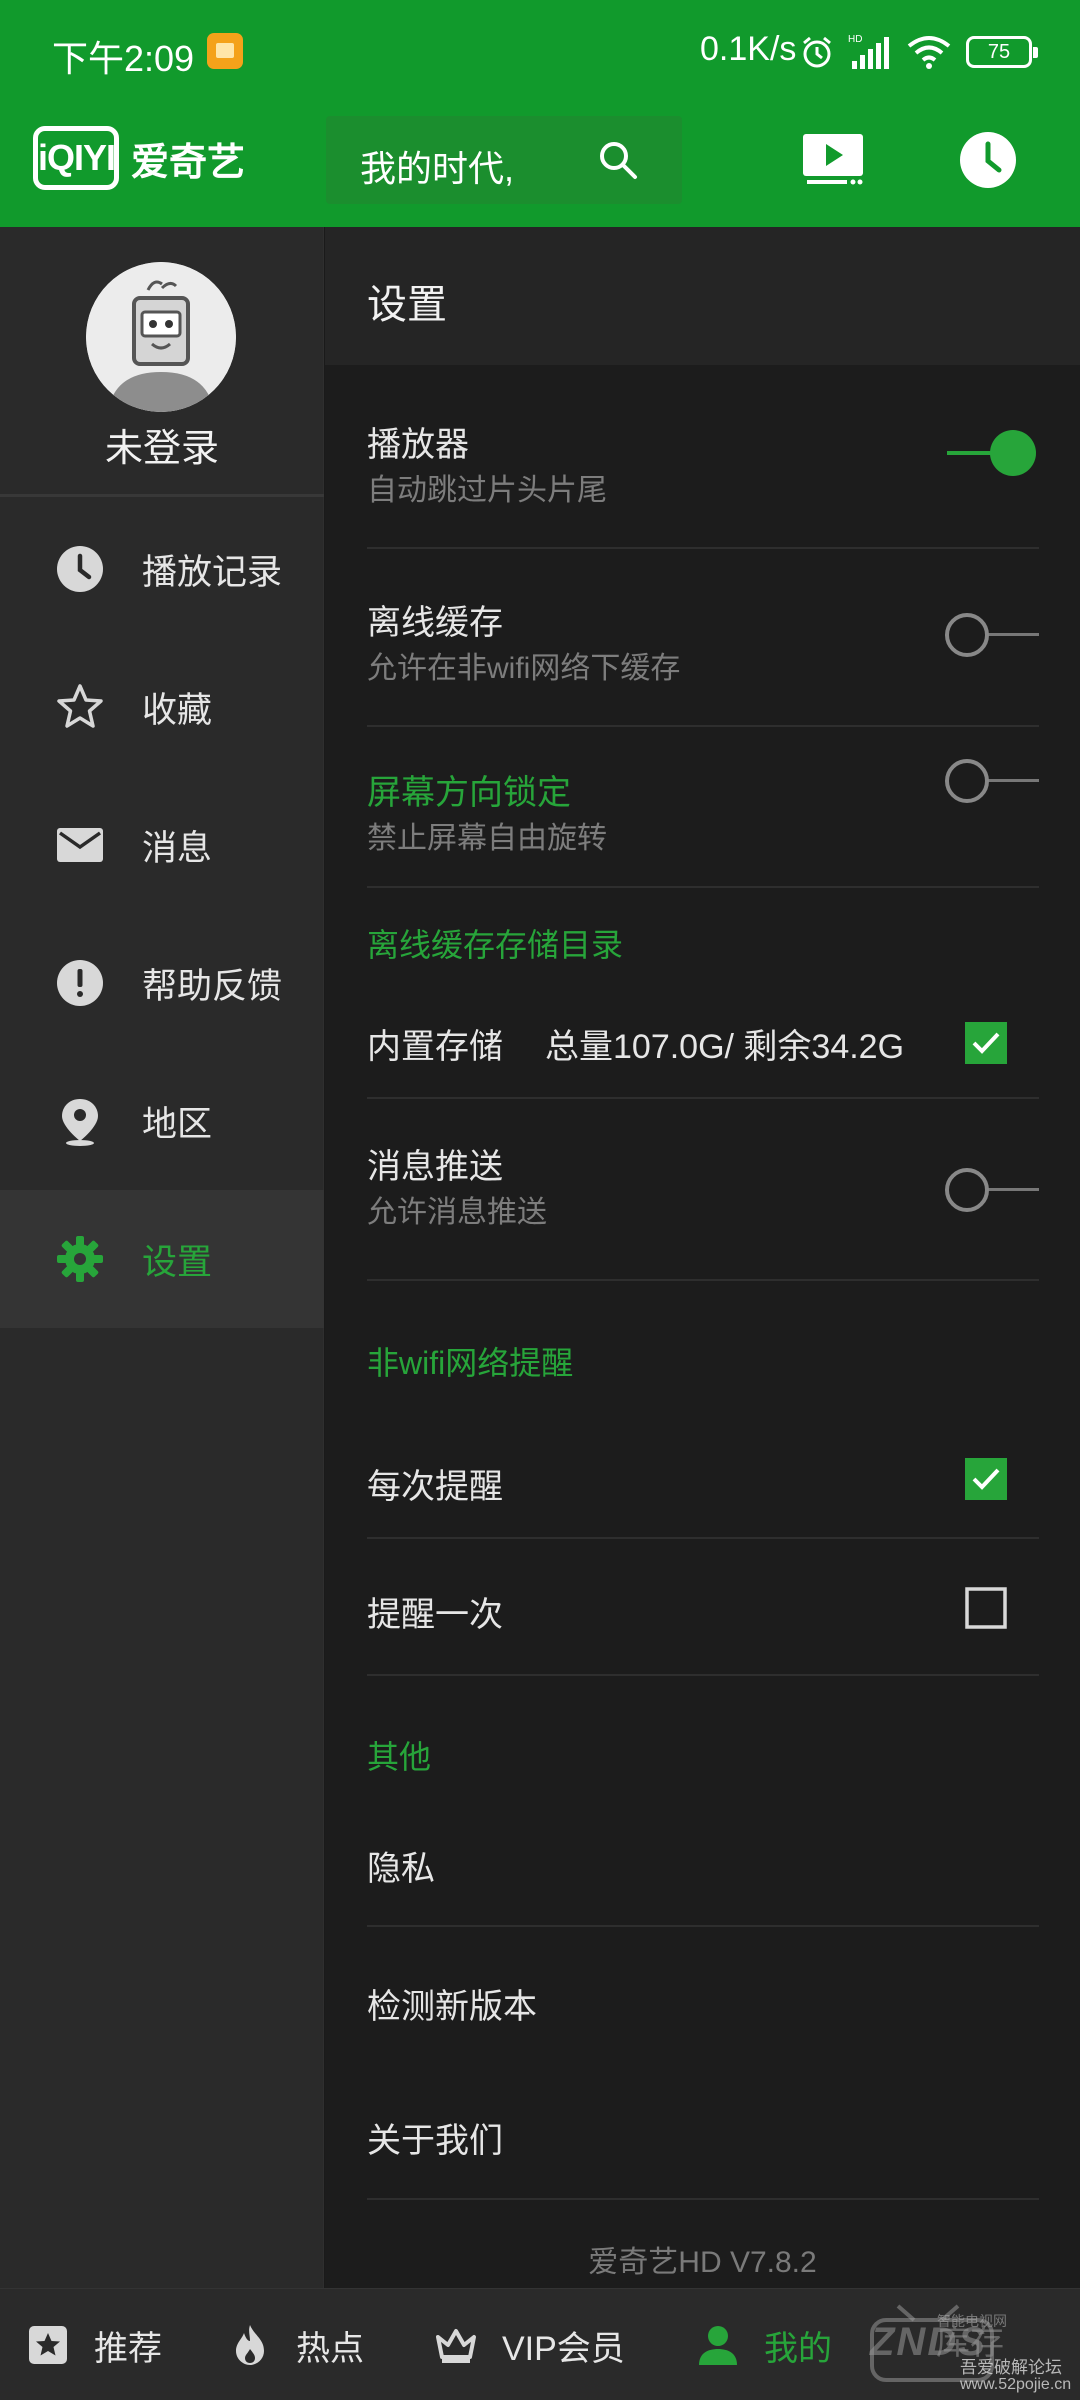 The width and height of the screenshot is (1080, 2400). I want to click on setting-title: 离线缓存, so click(435, 623).